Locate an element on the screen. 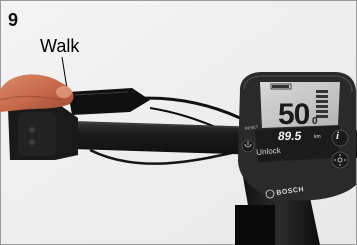 Image resolution: width=357 pixels, height=245 pixels. lcd-odometer: 89.5 is located at coordinates (290, 136).